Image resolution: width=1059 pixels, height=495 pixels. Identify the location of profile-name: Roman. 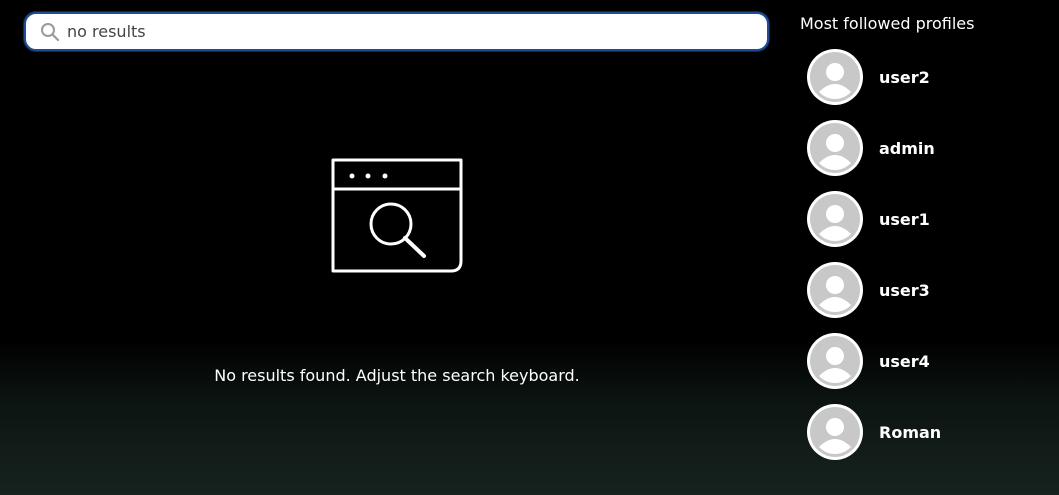
(910, 432).